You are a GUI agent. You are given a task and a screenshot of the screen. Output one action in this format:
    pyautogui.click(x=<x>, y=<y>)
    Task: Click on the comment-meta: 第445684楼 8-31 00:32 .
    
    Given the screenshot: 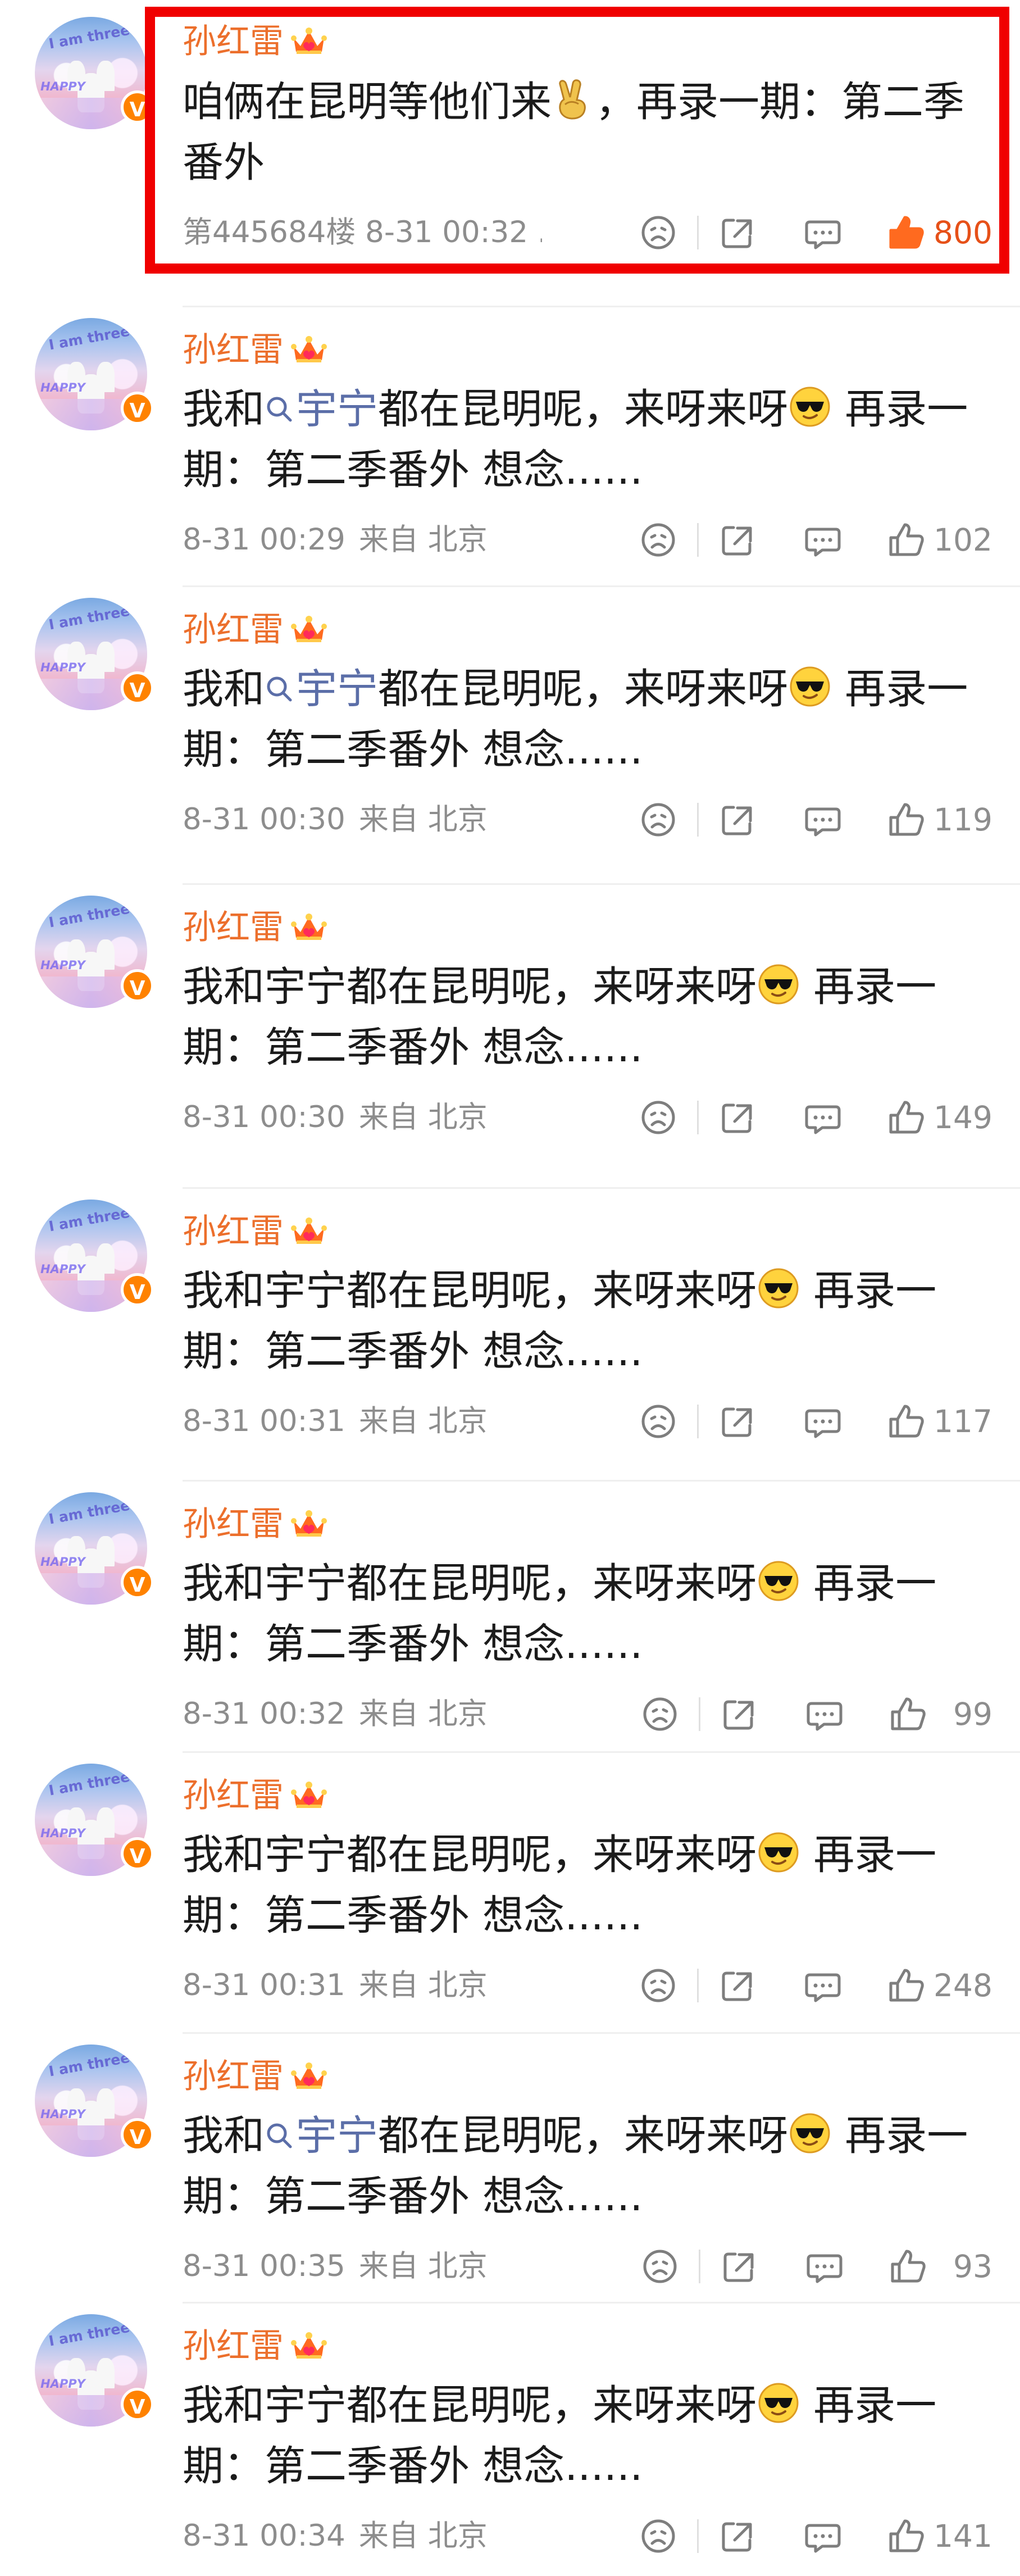 What is the action you would take?
    pyautogui.click(x=362, y=233)
    